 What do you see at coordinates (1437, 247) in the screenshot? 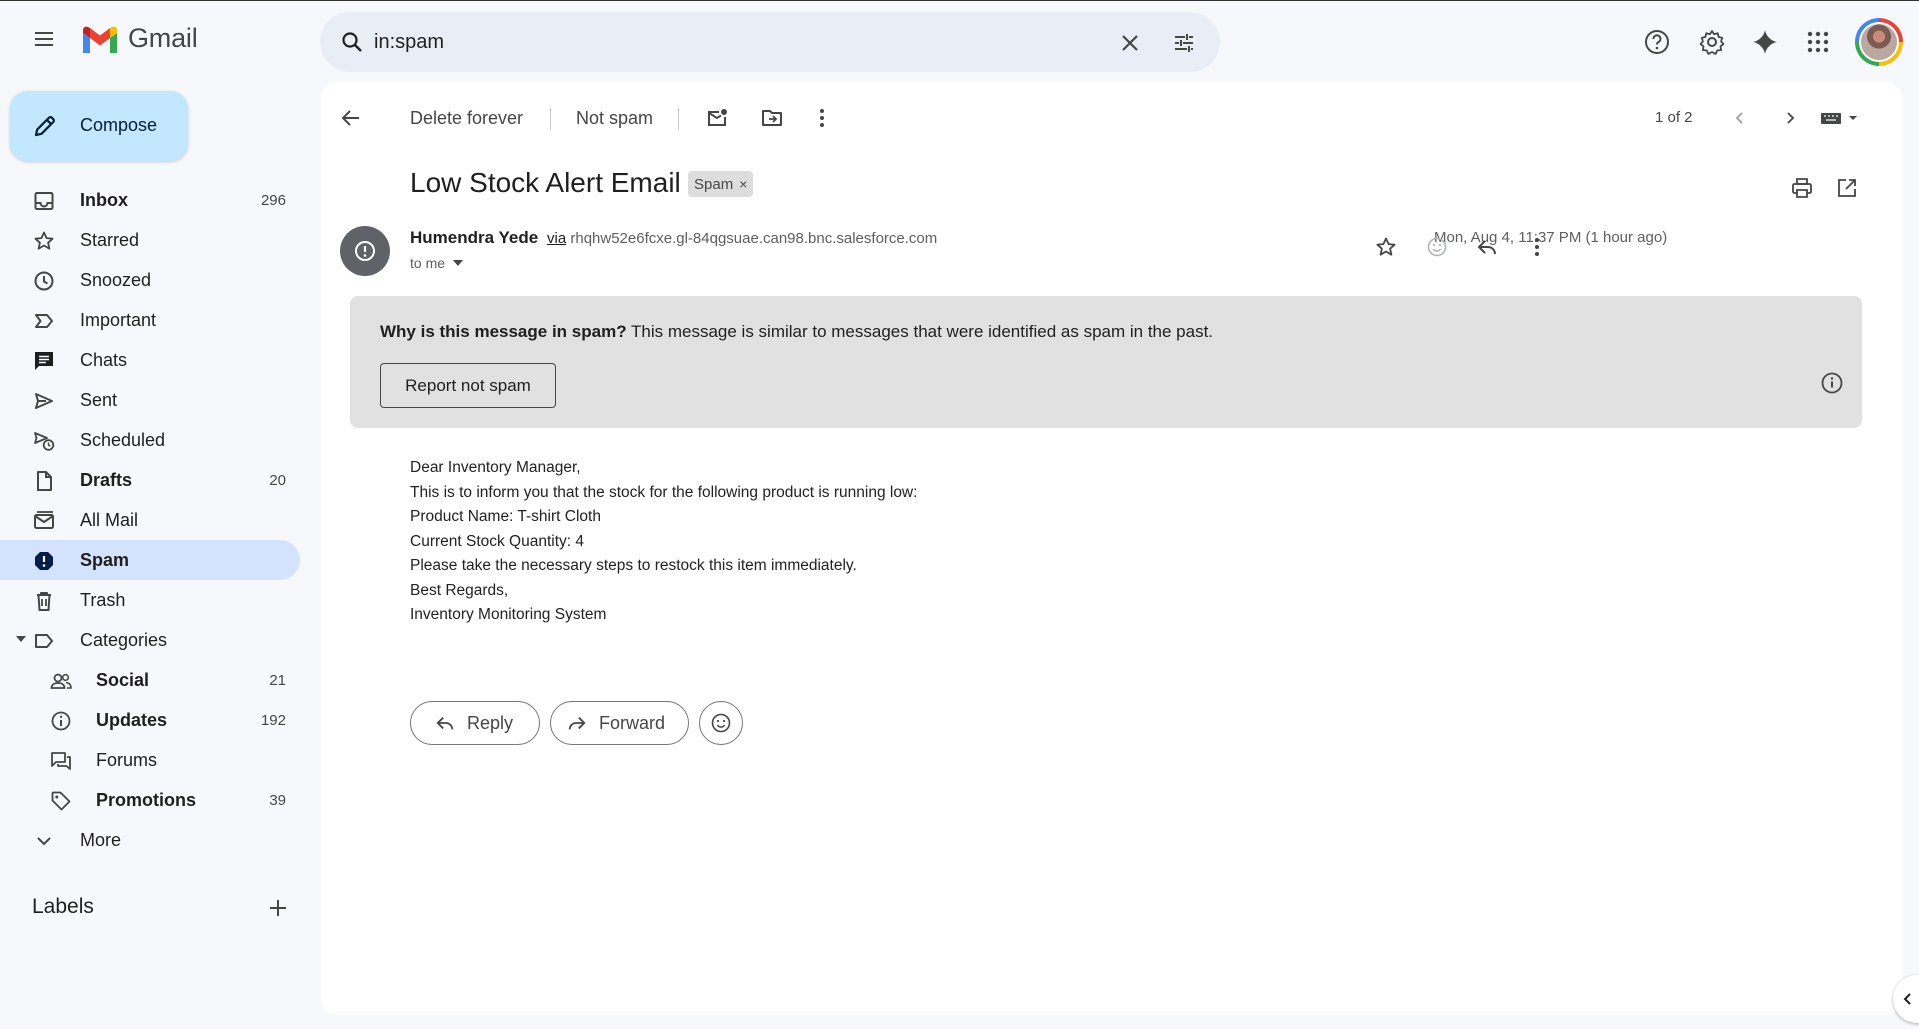
I see `add-reaction-button` at bounding box center [1437, 247].